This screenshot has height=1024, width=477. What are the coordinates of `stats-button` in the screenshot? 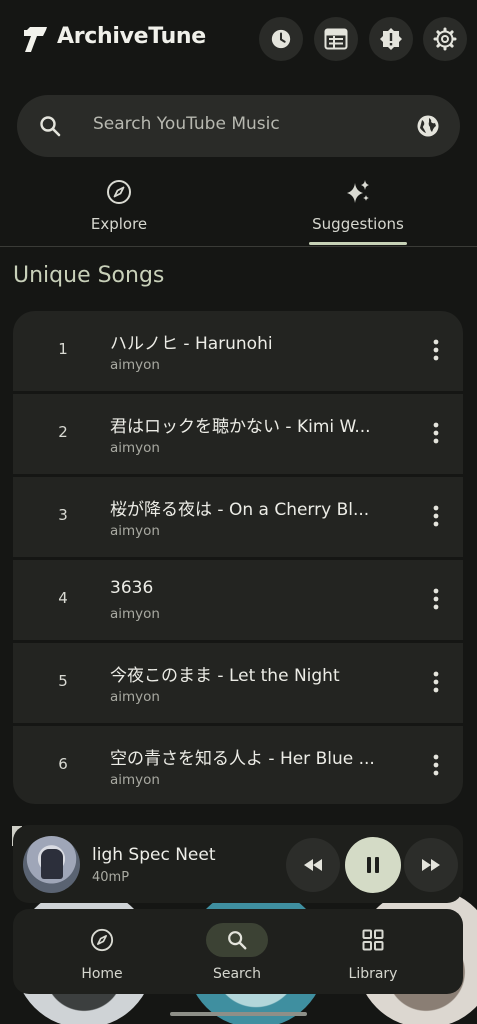 It's located at (336, 39).